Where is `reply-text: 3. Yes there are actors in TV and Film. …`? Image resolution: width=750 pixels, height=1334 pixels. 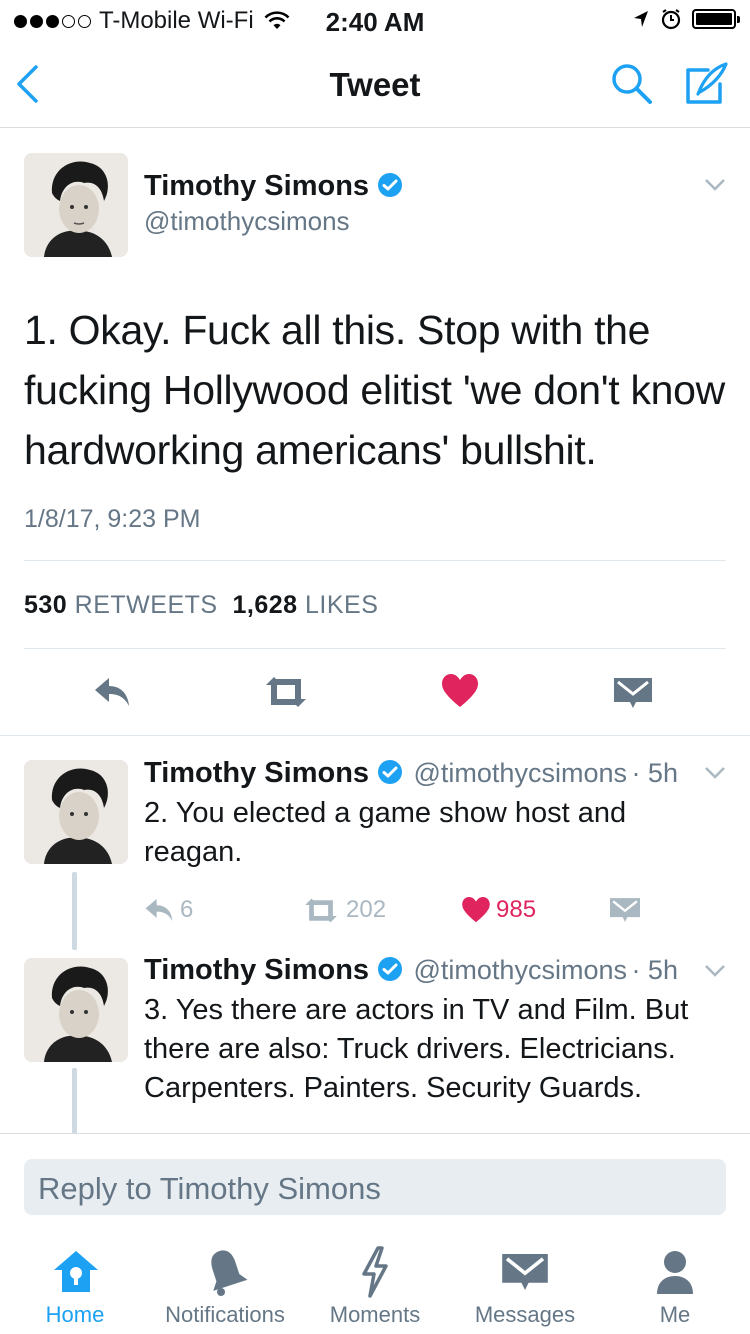 reply-text: 3. Yes there are actors in TV and Film. … is located at coordinates (416, 1049).